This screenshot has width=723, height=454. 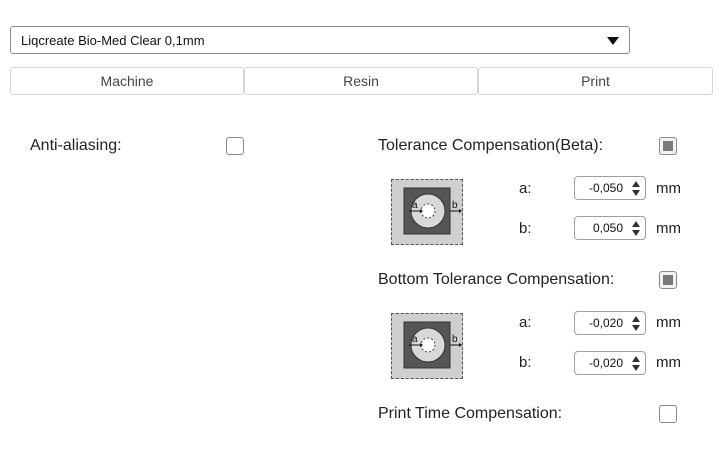 I want to click on tab-print-label: Print, so click(x=595, y=81).